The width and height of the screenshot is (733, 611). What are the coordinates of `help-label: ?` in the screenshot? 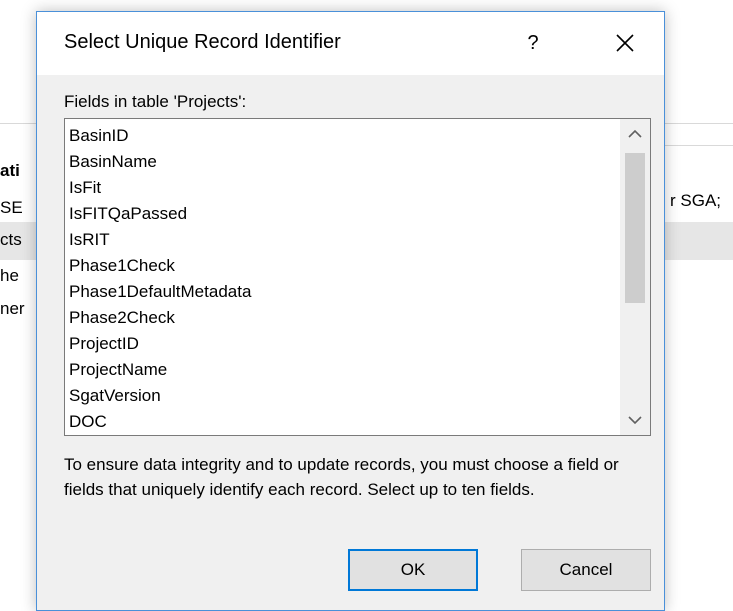 It's located at (533, 42).